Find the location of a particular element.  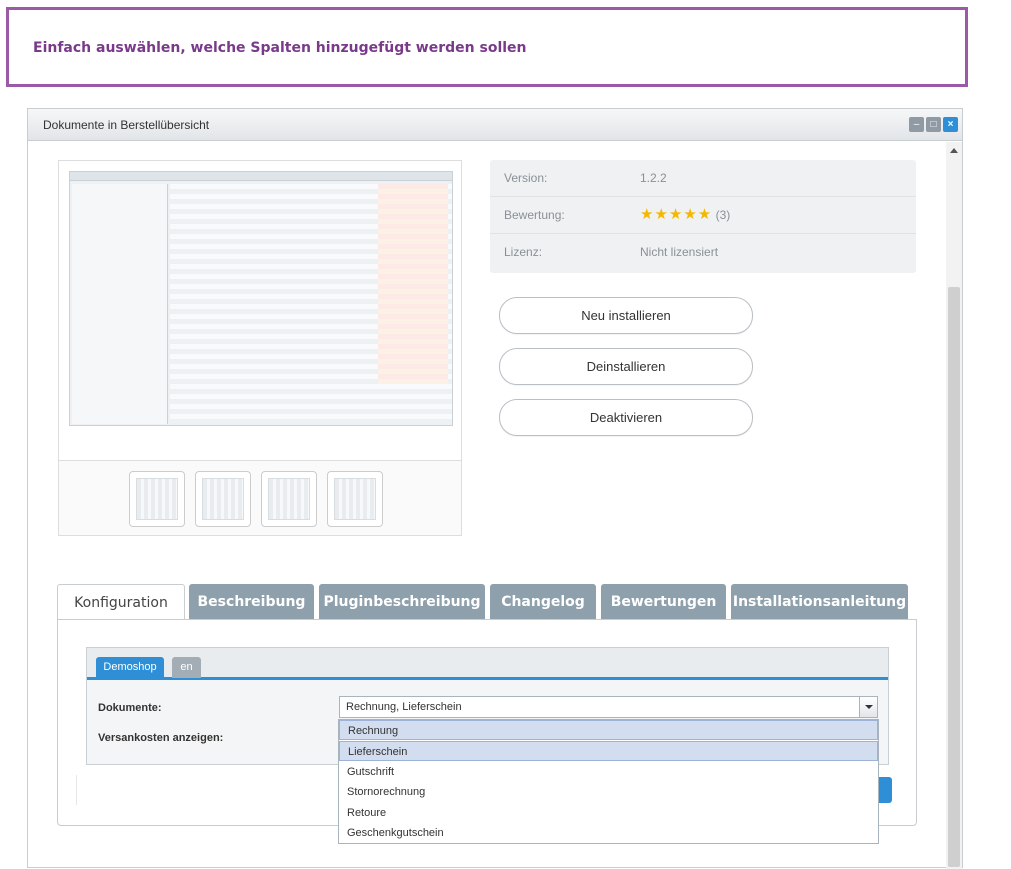

tab-demoshop: Demoshop is located at coordinates (130, 667).